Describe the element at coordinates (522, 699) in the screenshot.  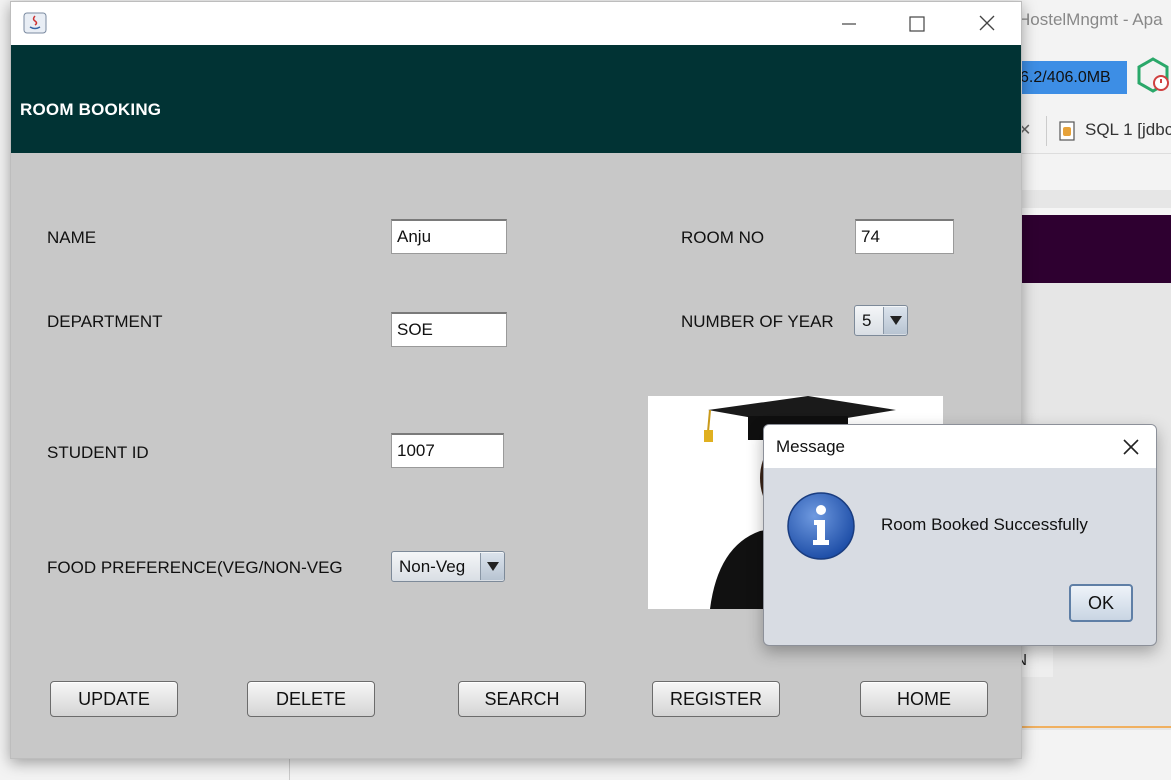
I see `search-button: SEARCH` at that location.